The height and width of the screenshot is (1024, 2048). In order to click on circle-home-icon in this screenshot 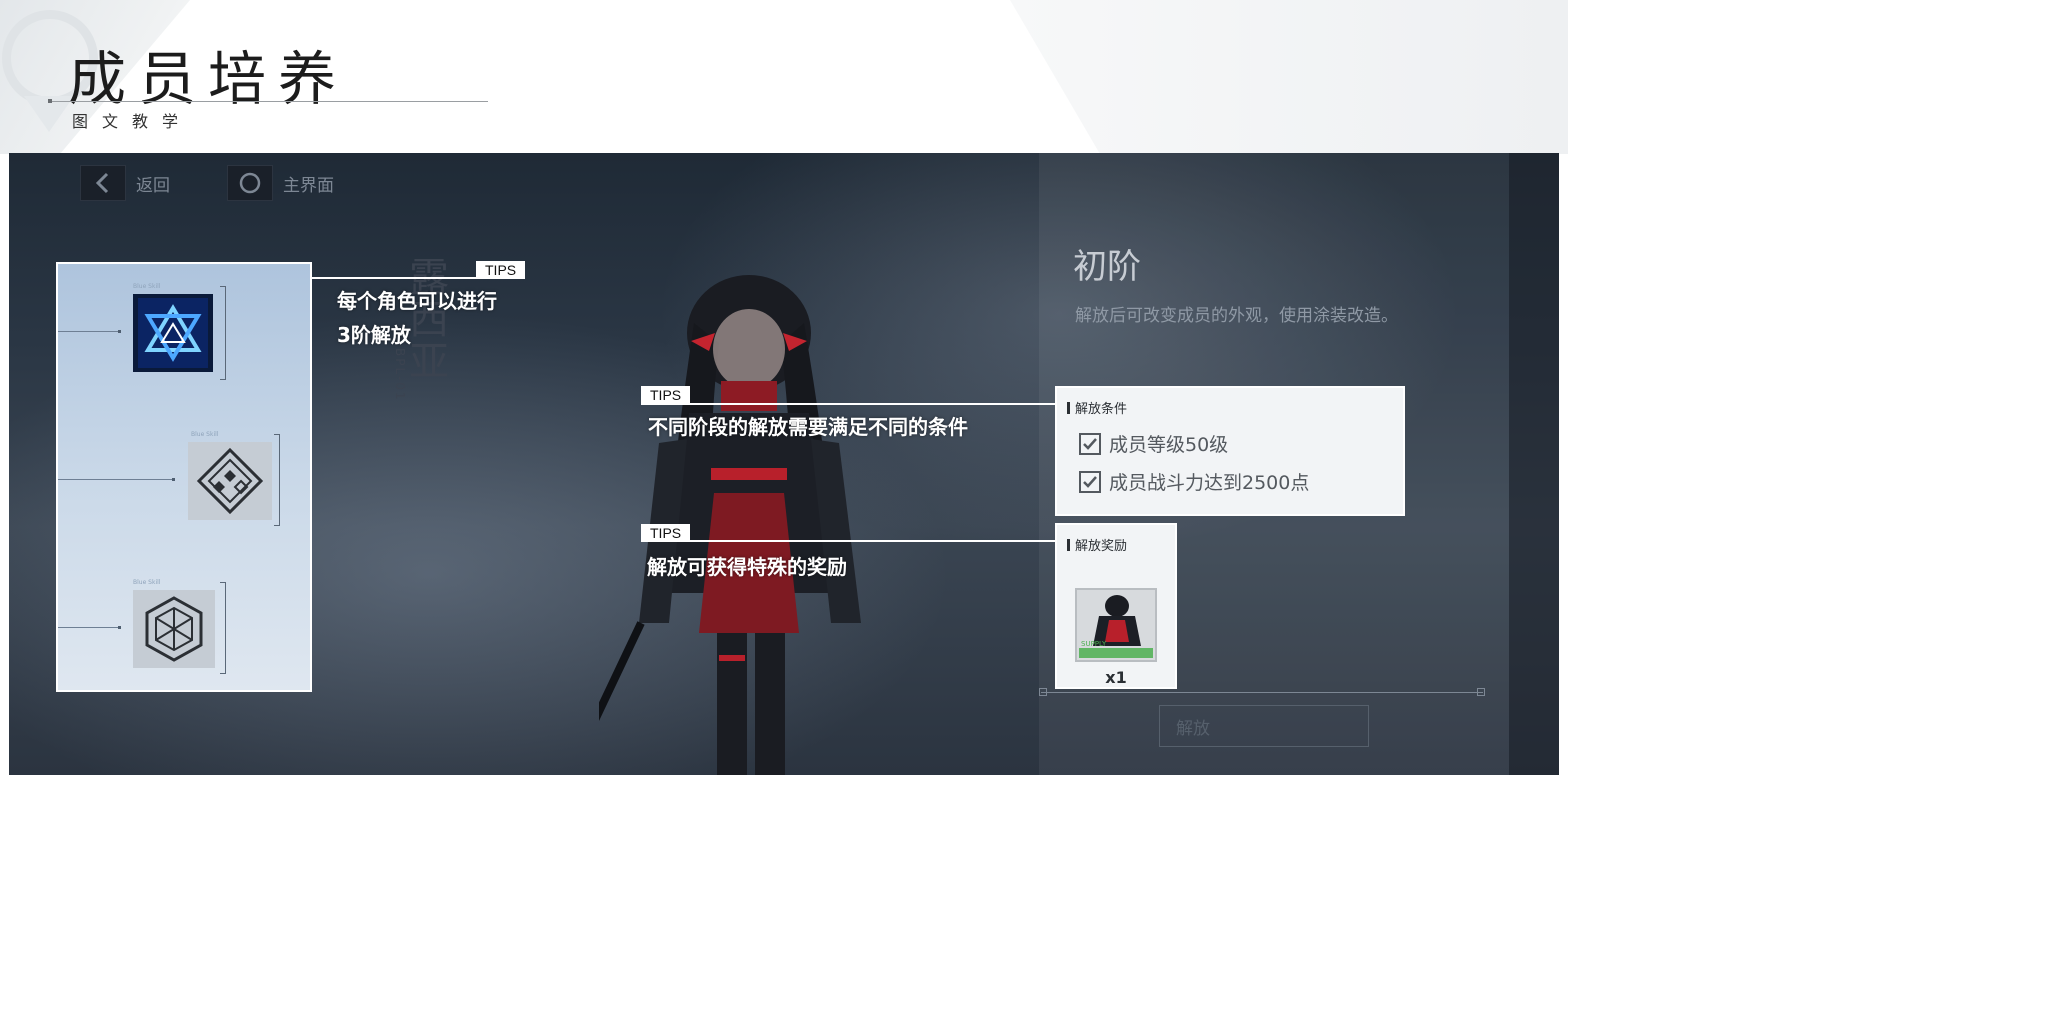, I will do `click(250, 183)`.